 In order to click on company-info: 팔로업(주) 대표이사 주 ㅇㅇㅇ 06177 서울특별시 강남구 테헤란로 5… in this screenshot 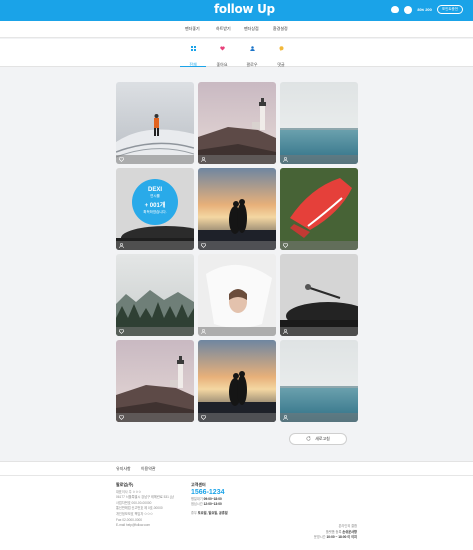, I will do `click(145, 505)`.